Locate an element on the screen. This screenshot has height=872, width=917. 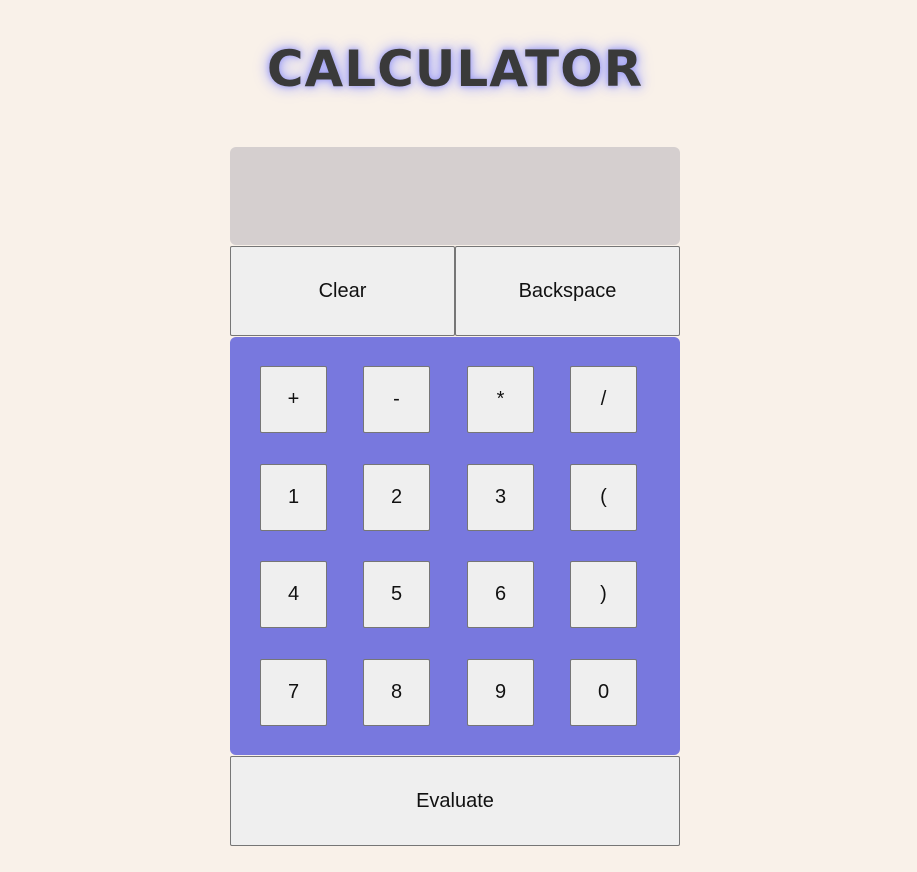
key-8: 8 is located at coordinates (396, 692).